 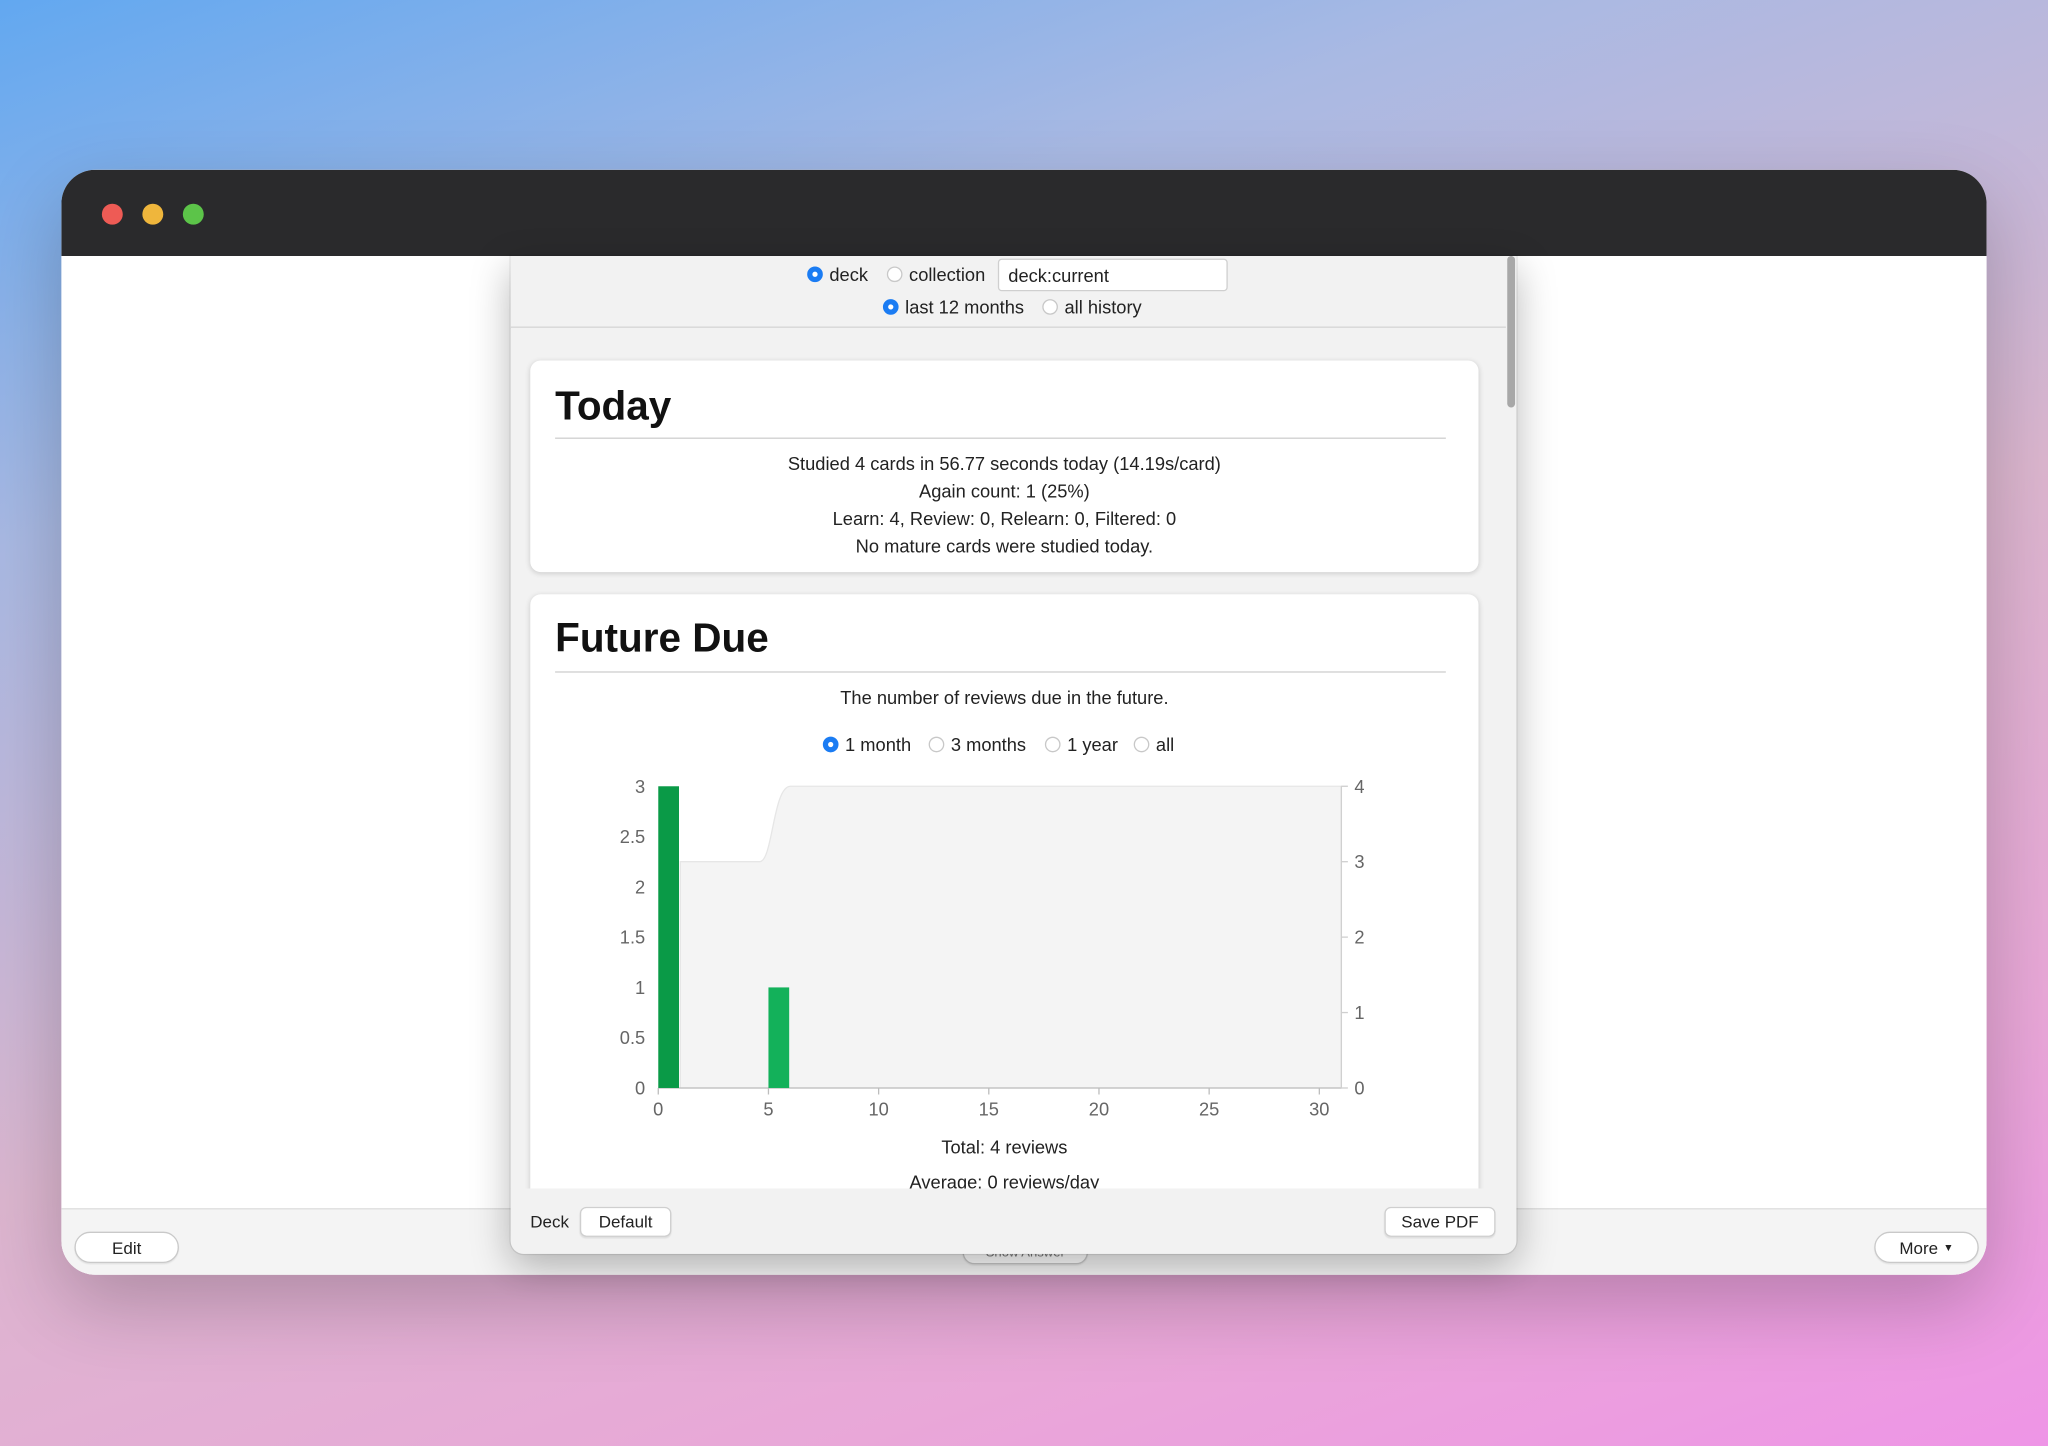 What do you see at coordinates (1319, 1108) in the screenshot?
I see `x-tick-label: 30` at bounding box center [1319, 1108].